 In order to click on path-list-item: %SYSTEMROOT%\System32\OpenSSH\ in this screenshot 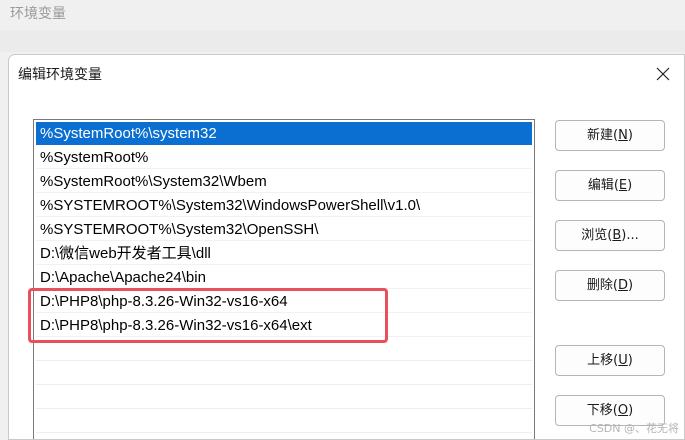, I will do `click(284, 229)`.